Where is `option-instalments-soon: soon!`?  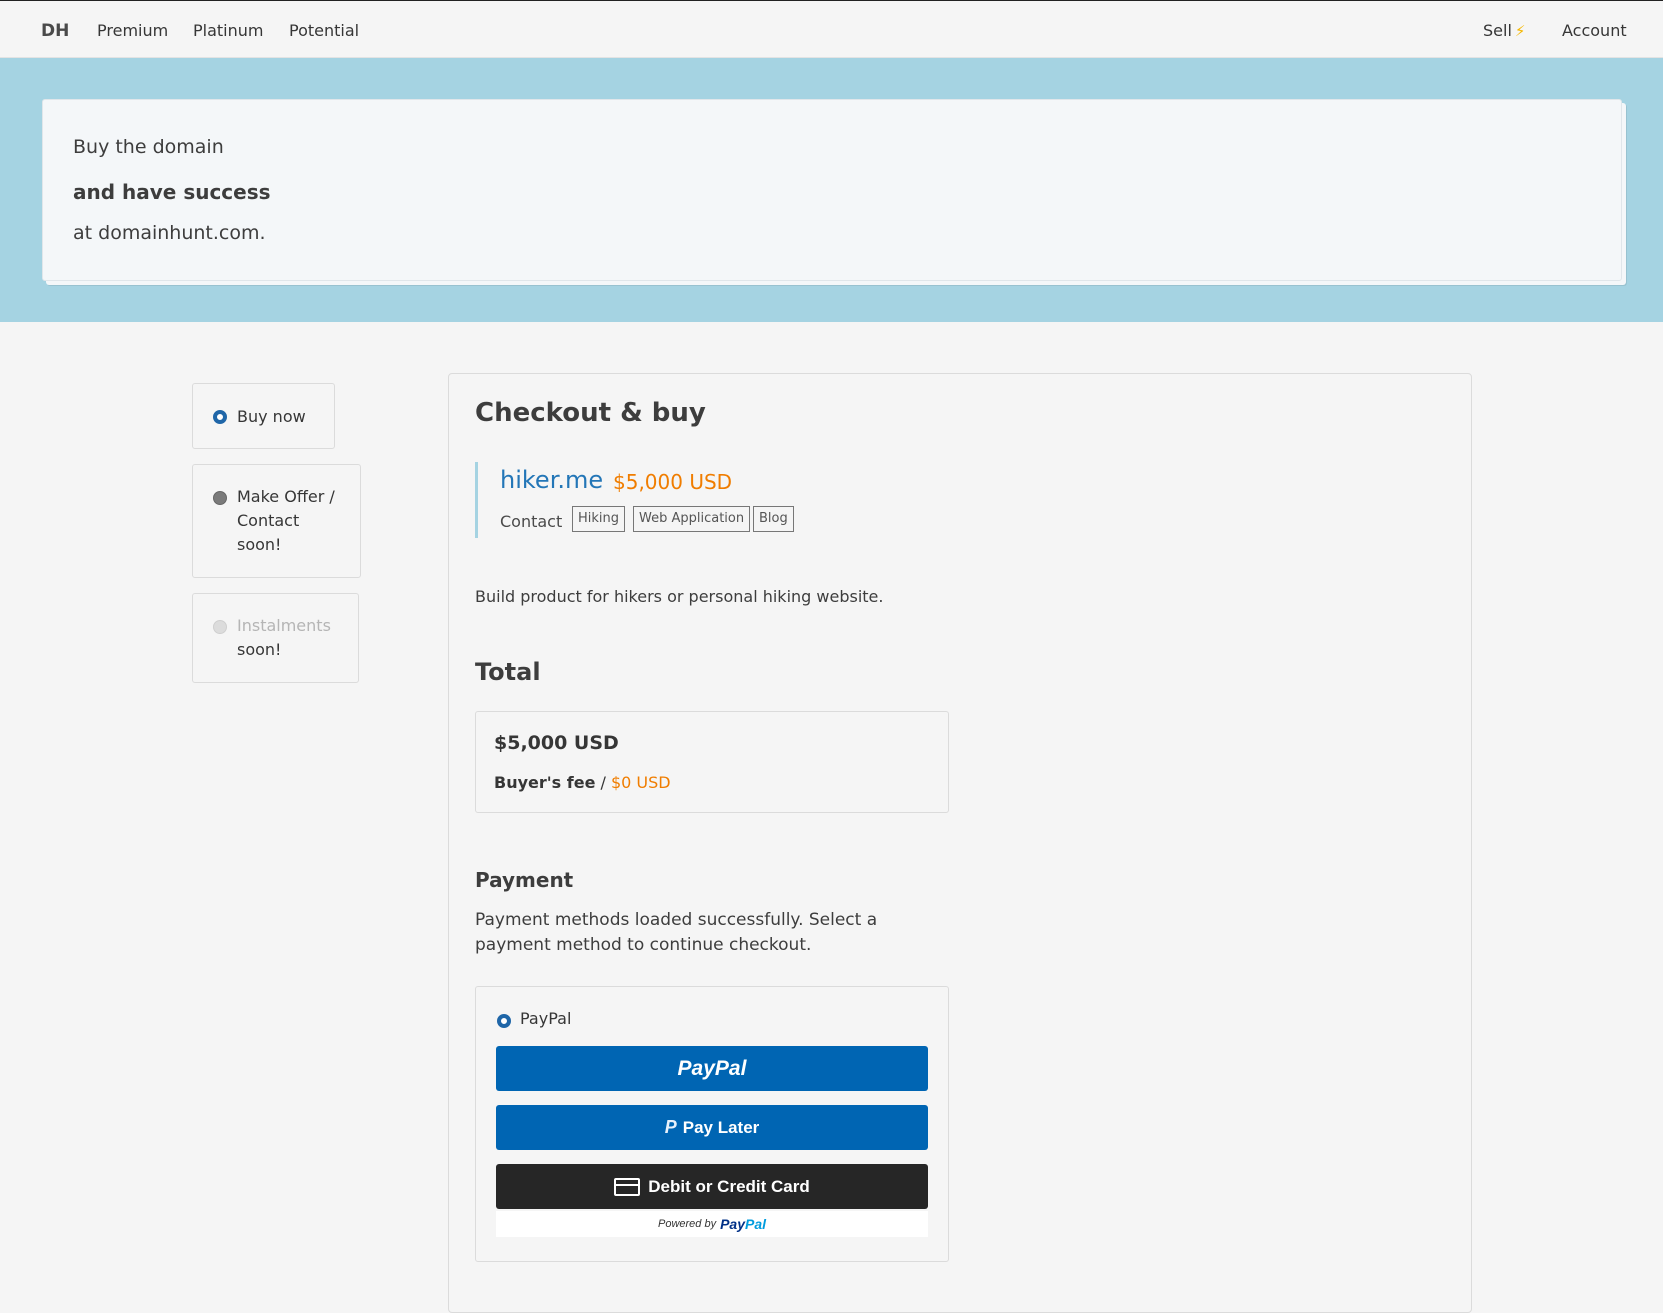 option-instalments-soon: soon! is located at coordinates (259, 649).